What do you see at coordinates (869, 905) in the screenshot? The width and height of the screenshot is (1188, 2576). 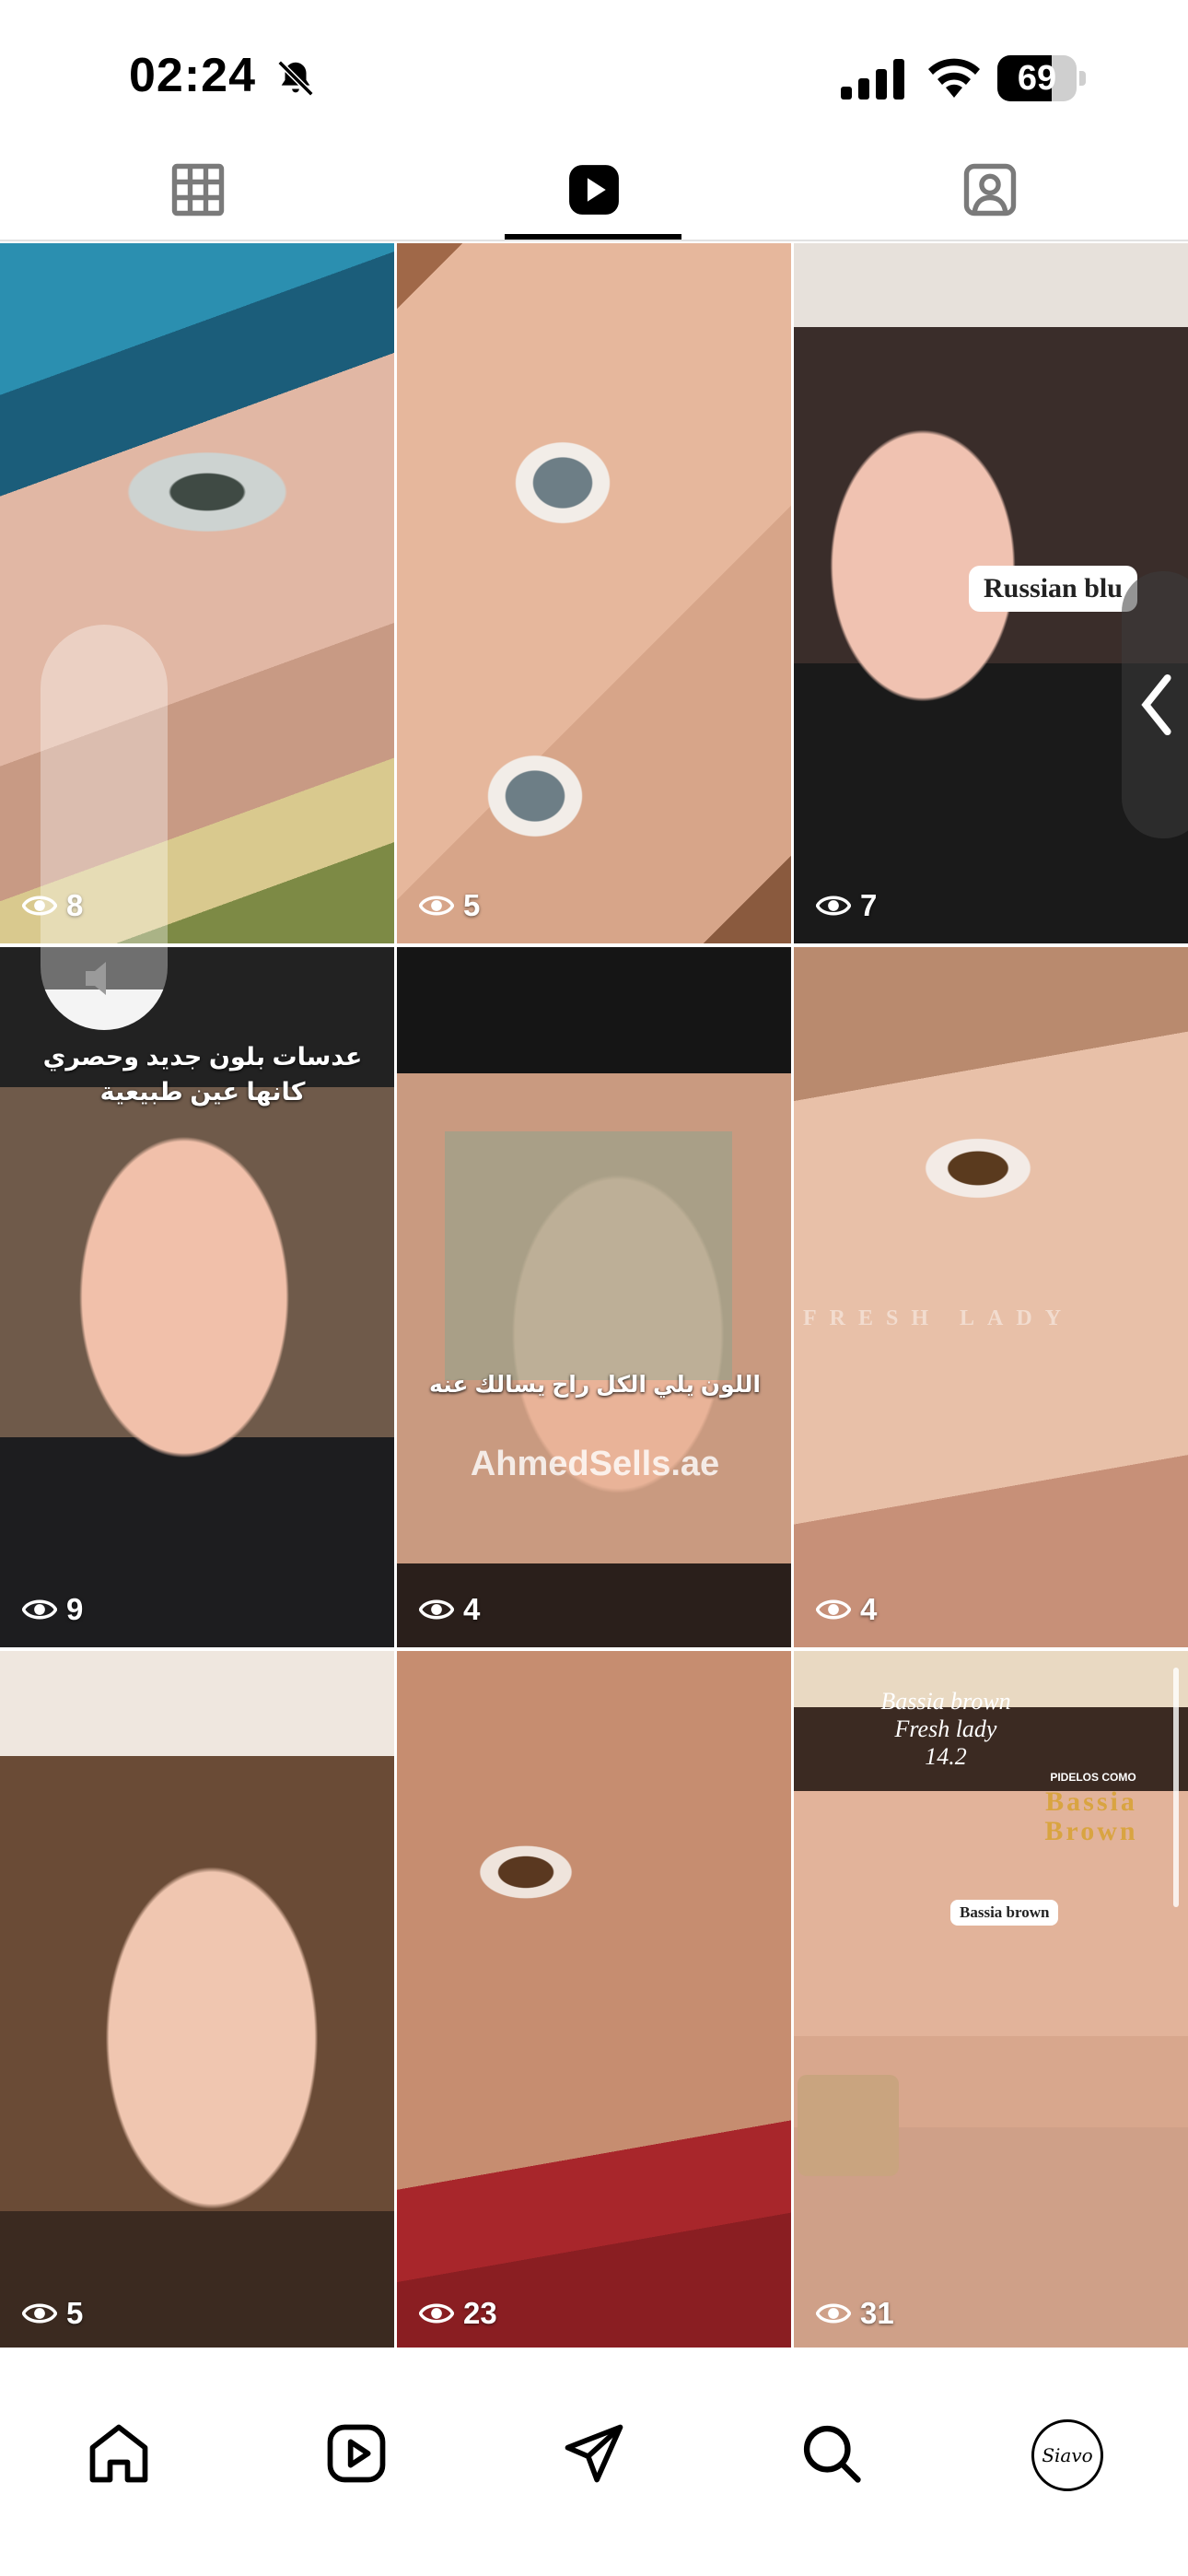 I see `view-count-value: 7` at bounding box center [869, 905].